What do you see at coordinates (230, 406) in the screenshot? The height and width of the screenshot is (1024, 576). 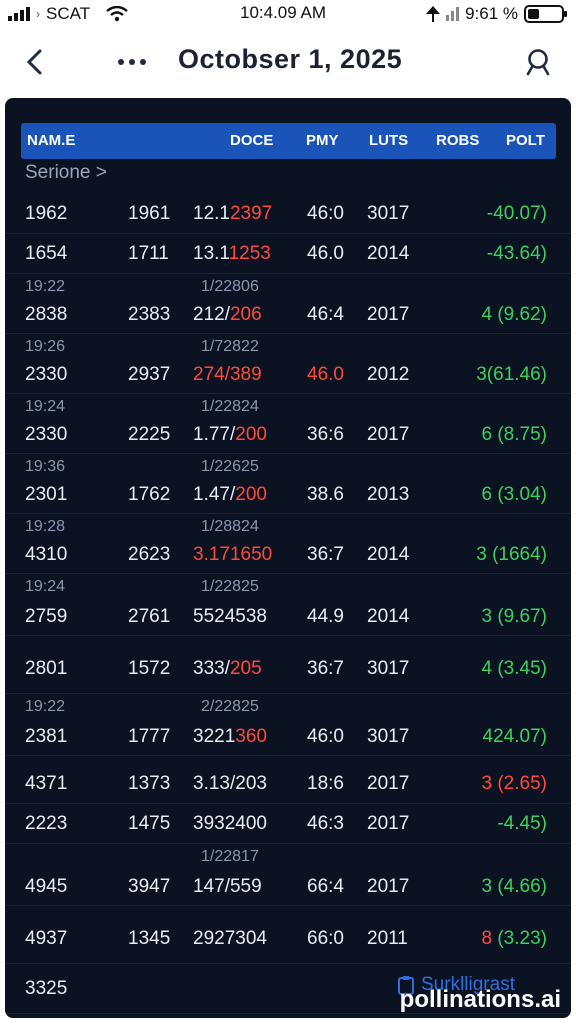 I see `row-subtitle: 1/22824` at bounding box center [230, 406].